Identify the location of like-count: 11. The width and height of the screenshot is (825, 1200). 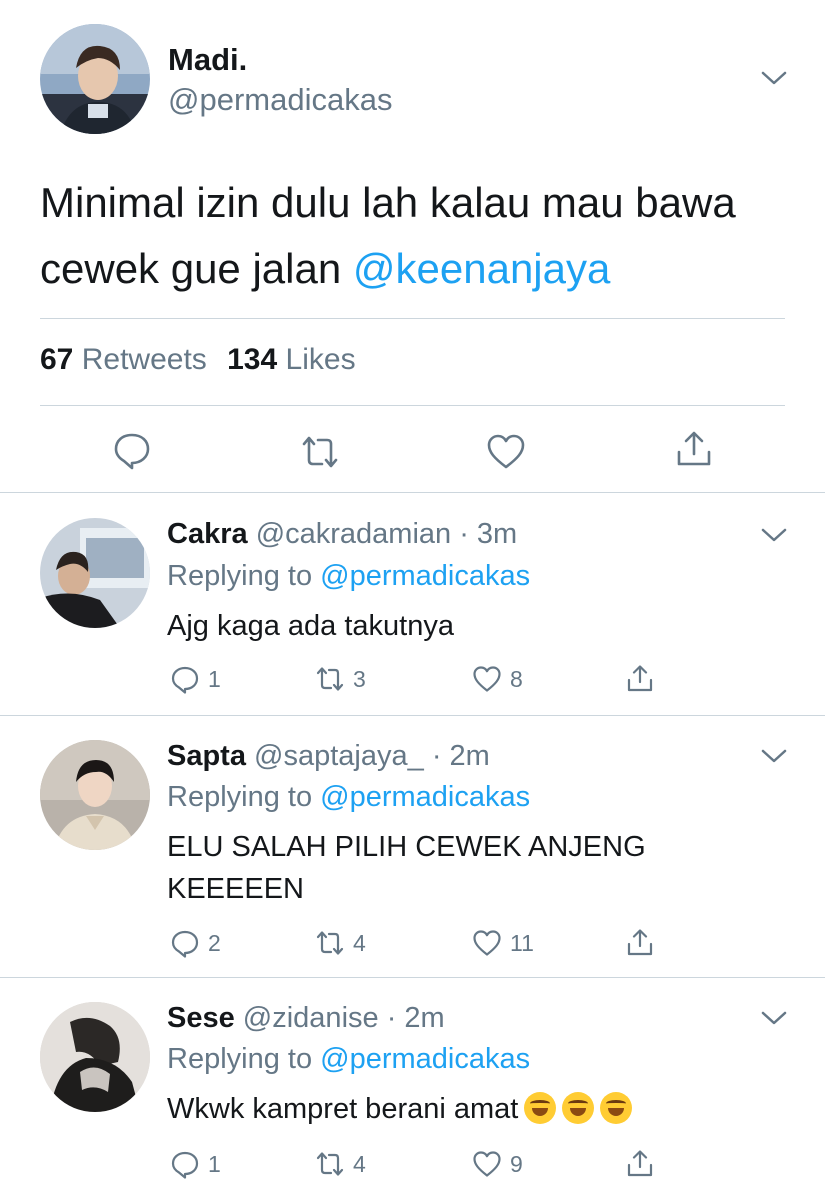
(522, 942).